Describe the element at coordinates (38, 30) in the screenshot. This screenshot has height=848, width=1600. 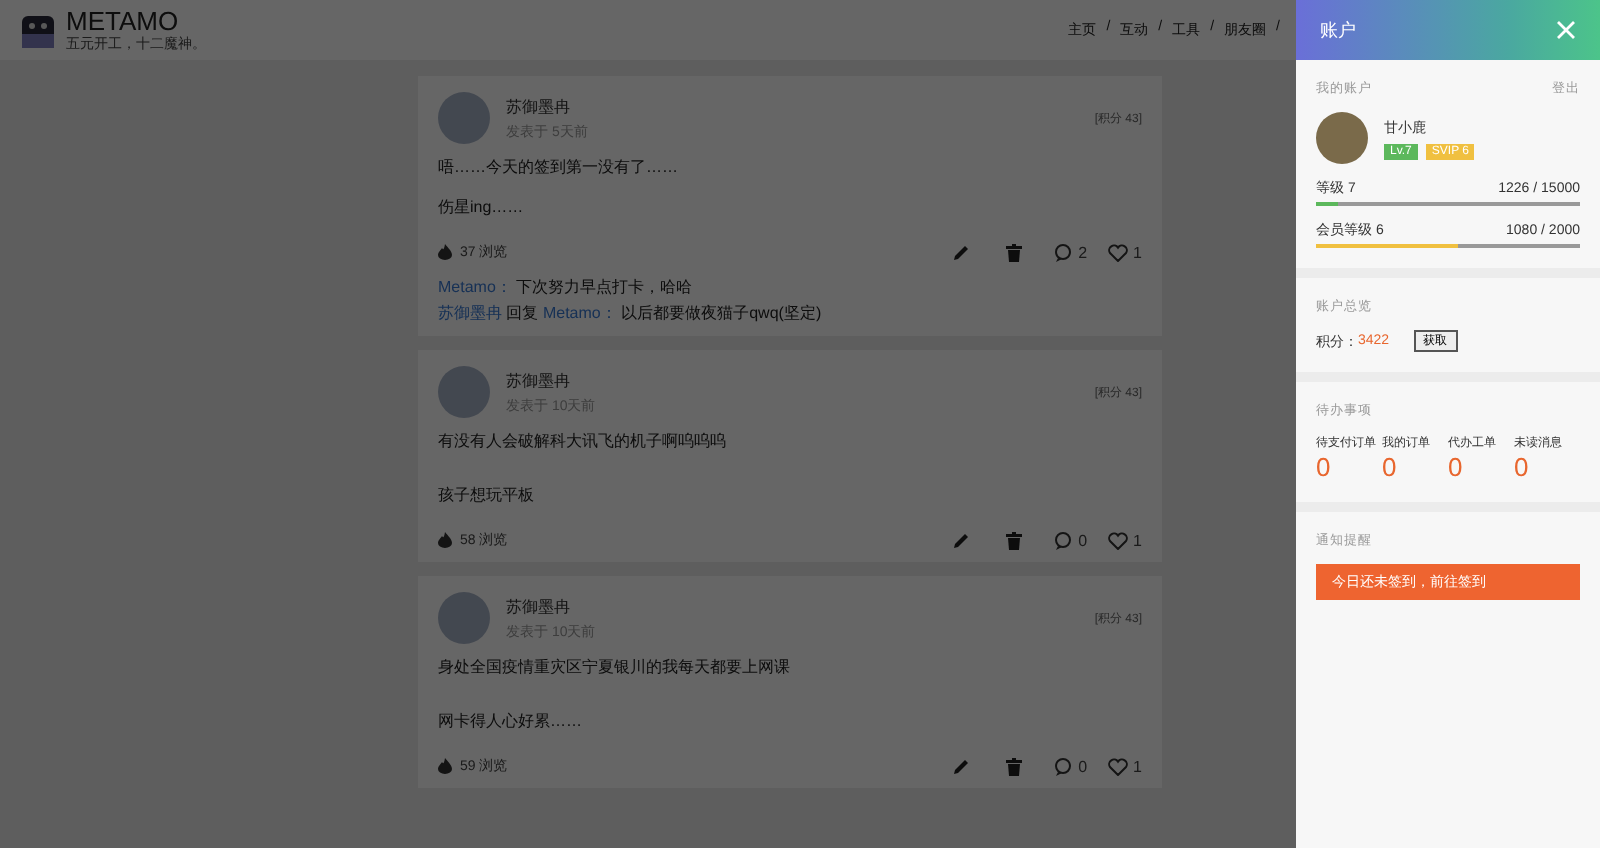
I see `logo-icon` at that location.